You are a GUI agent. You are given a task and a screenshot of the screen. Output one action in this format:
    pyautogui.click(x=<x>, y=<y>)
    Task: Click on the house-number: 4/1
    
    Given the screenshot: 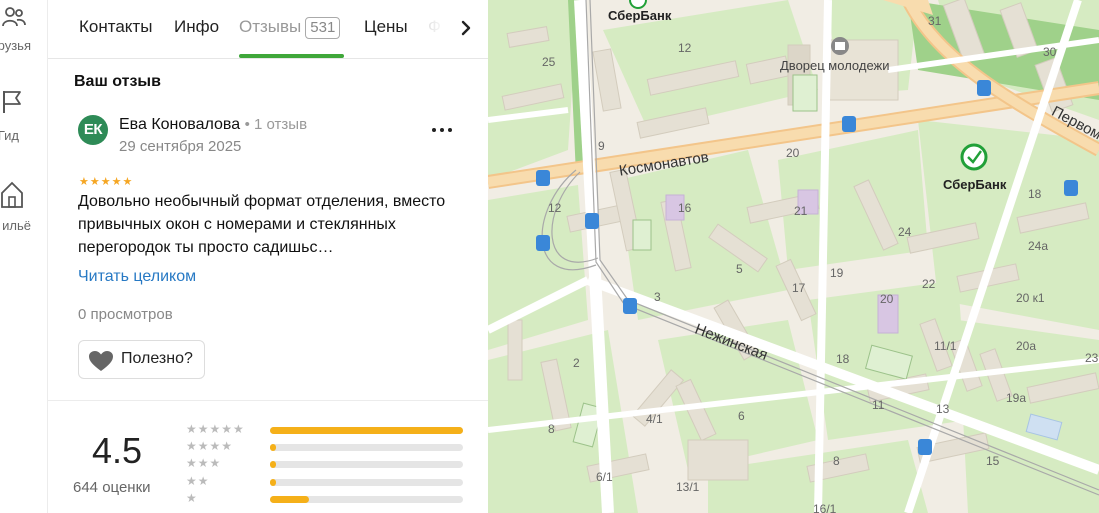 What is the action you would take?
    pyautogui.click(x=654, y=419)
    